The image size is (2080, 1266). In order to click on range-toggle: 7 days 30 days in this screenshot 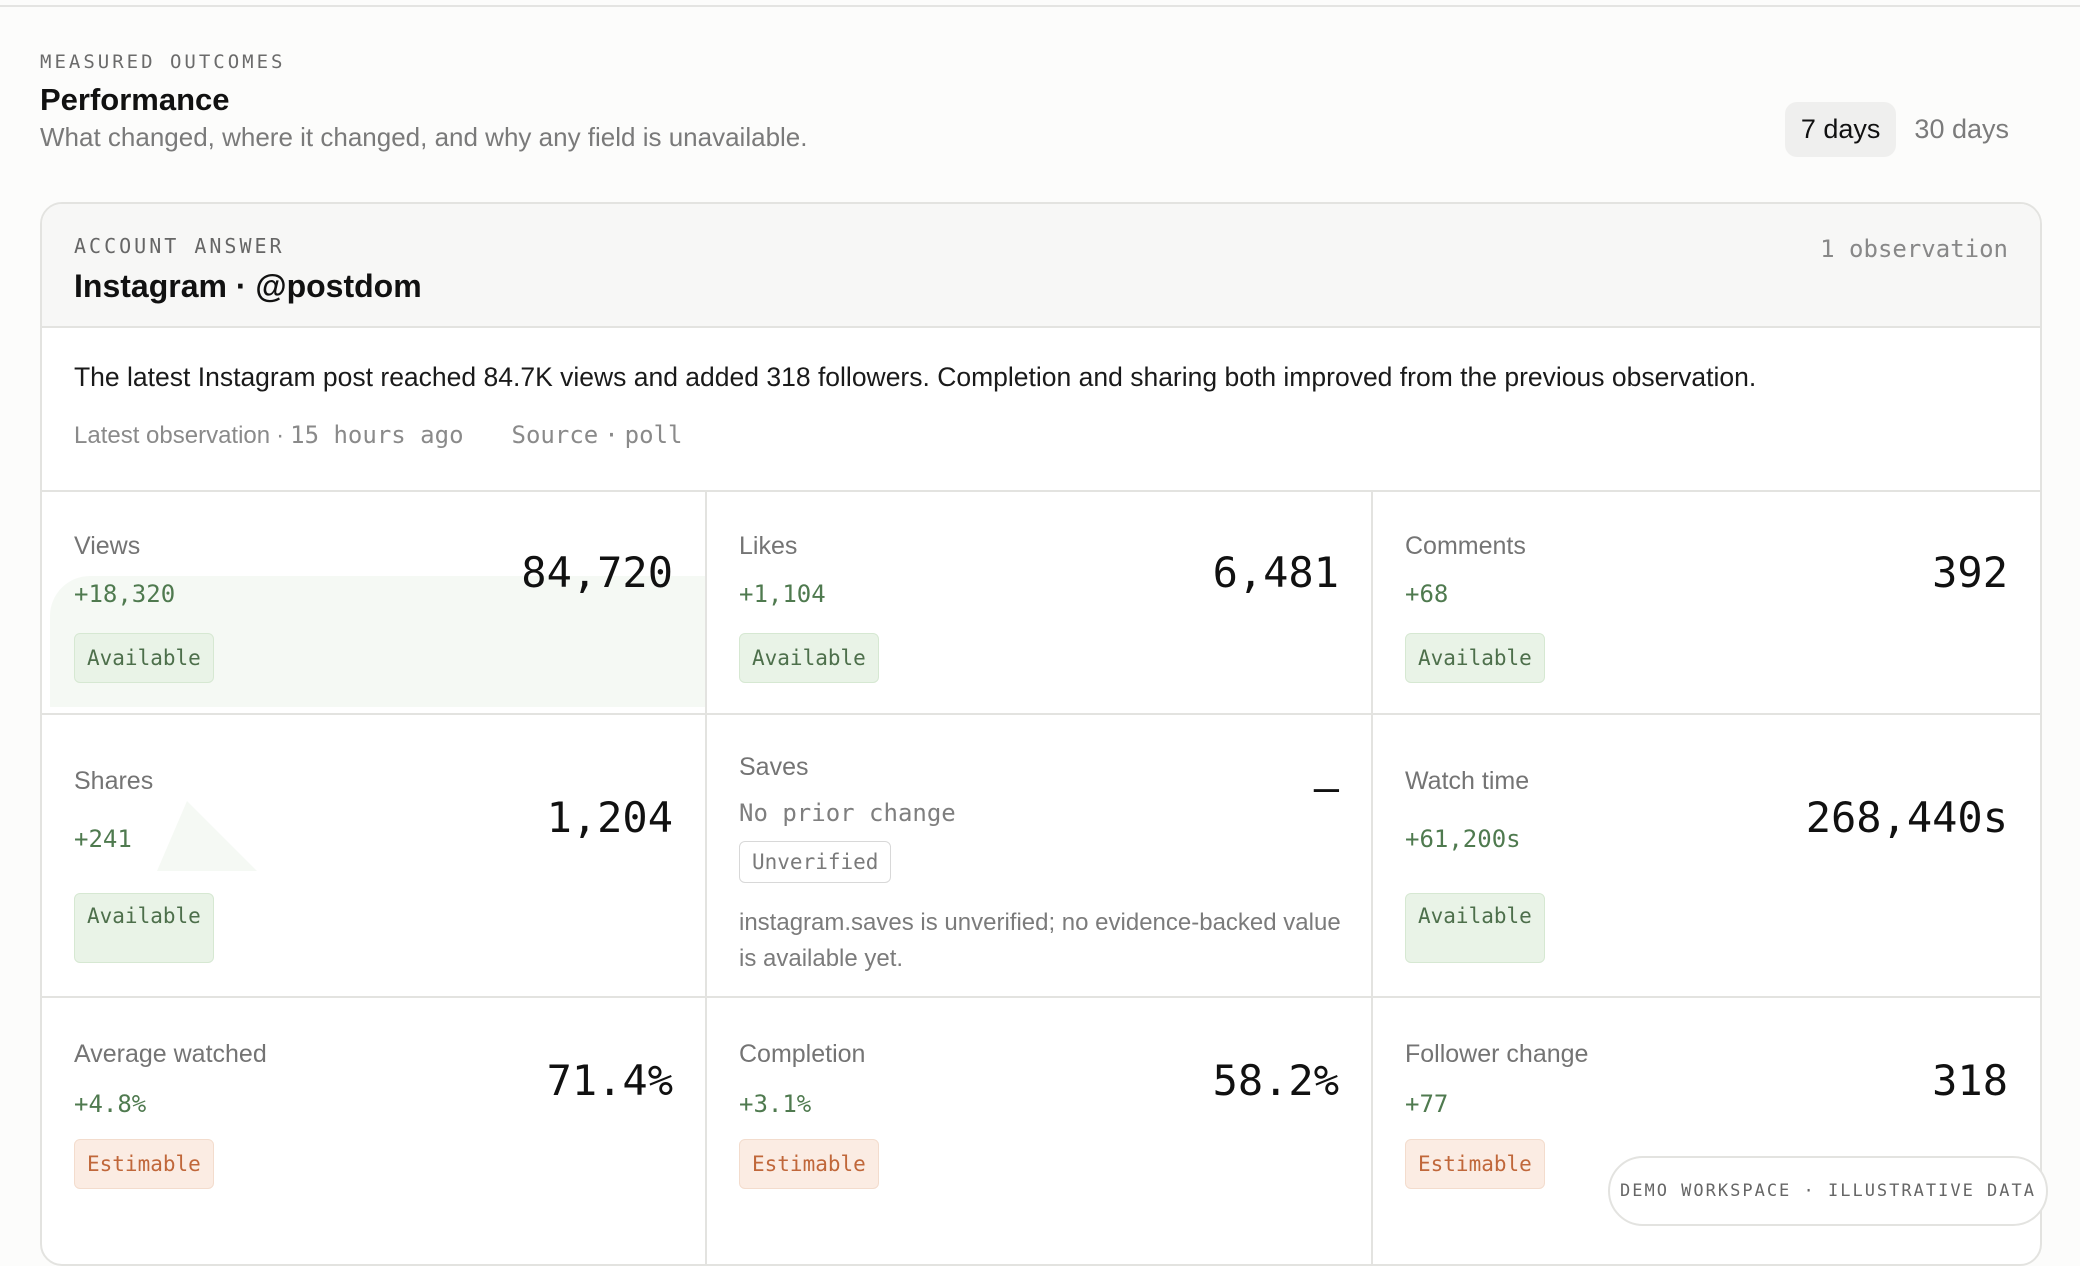, I will do `click(1904, 129)`.